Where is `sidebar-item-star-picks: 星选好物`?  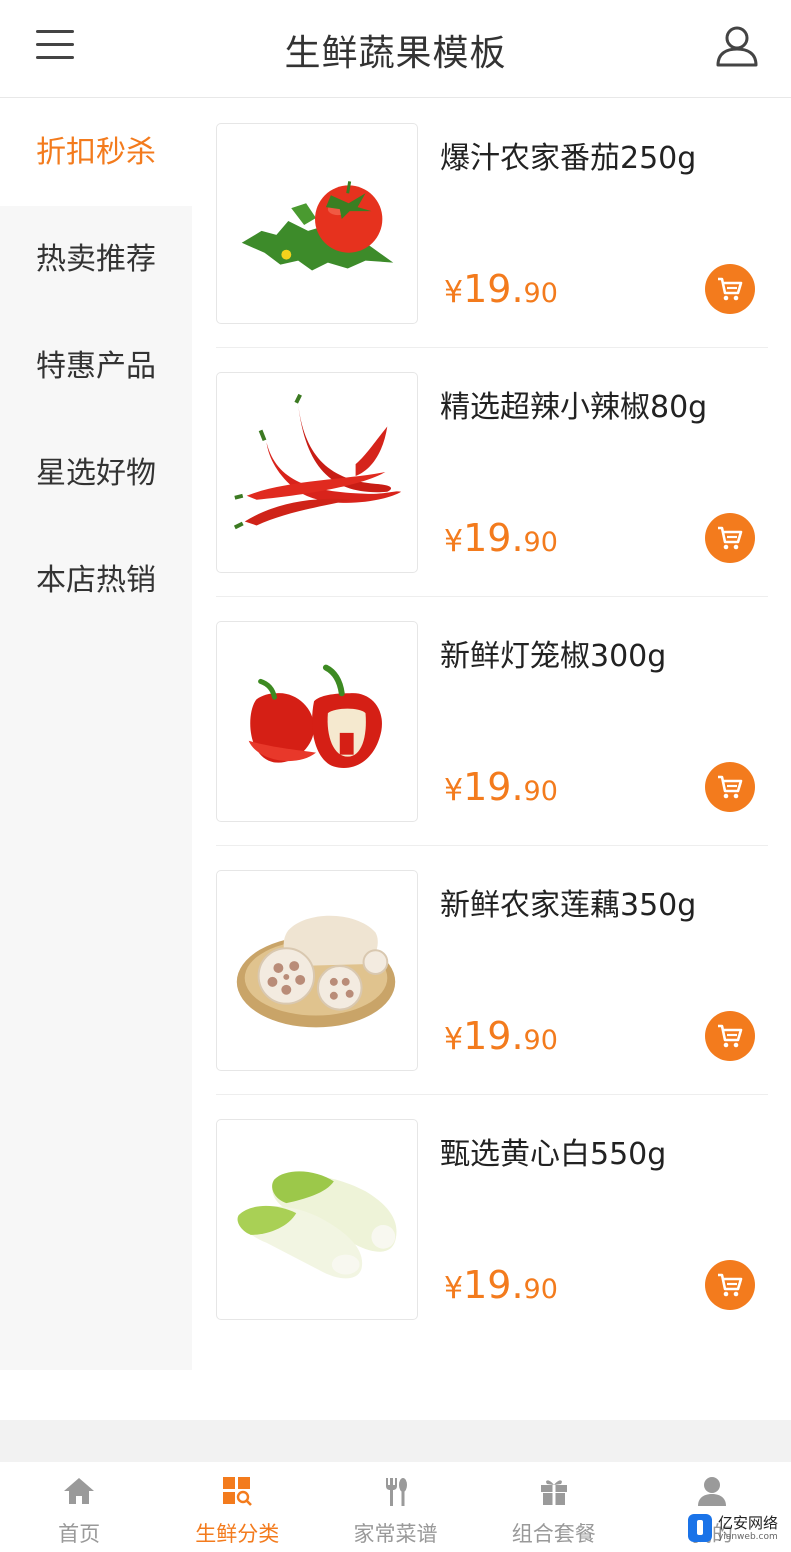 sidebar-item-star-picks: 星选好物 is located at coordinates (96, 473).